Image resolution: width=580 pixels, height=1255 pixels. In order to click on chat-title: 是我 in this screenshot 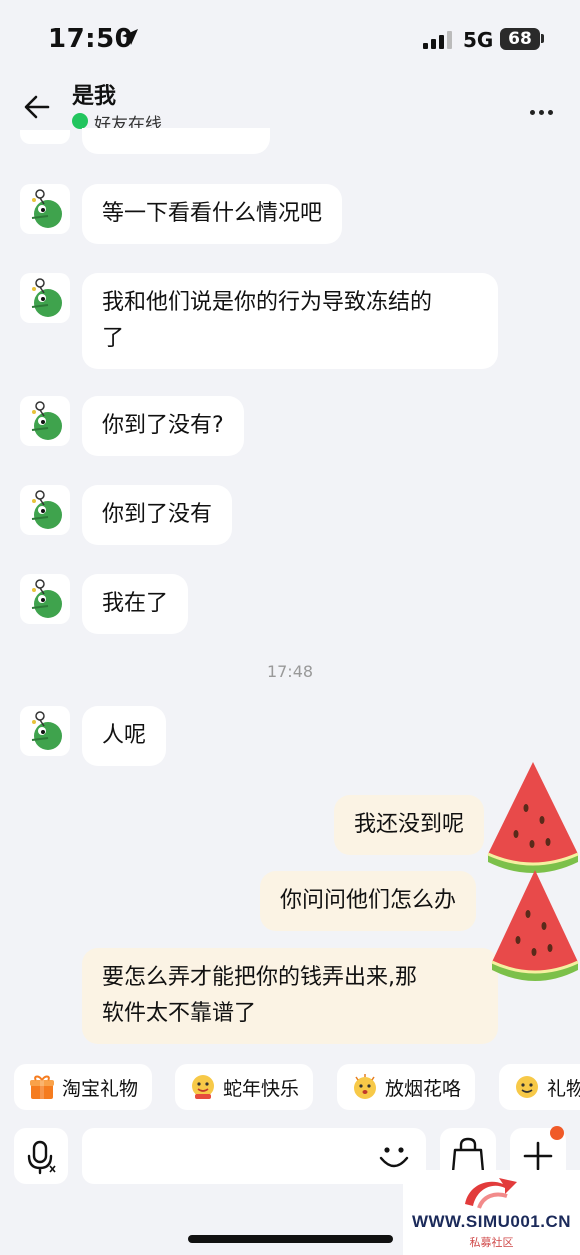, I will do `click(94, 94)`.